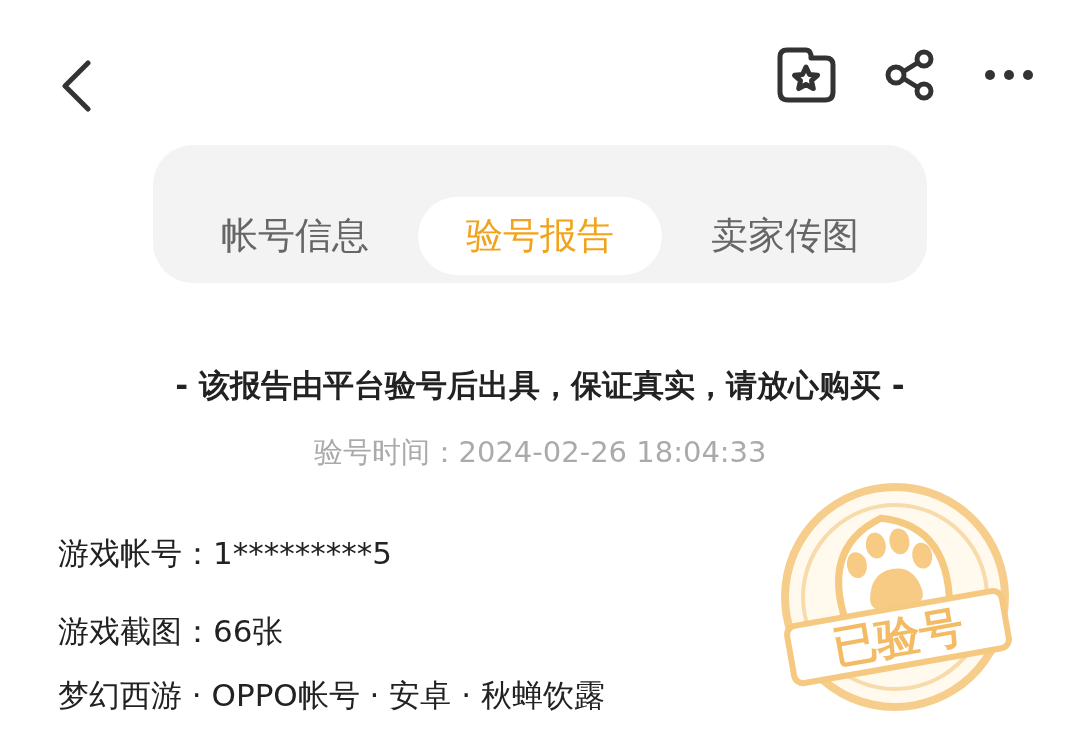  What do you see at coordinates (331, 695) in the screenshot?
I see `account-summary: 梦幻西游 · OPPO帐号 · 安卓 · 秋蝉饮露` at bounding box center [331, 695].